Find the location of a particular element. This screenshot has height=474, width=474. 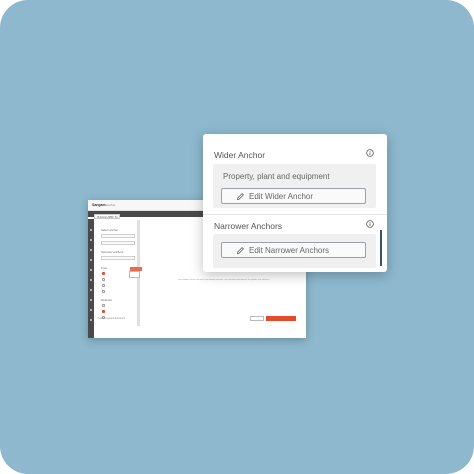

app-document-tab: IS Forms NBC Tg is located at coordinates (107, 216).